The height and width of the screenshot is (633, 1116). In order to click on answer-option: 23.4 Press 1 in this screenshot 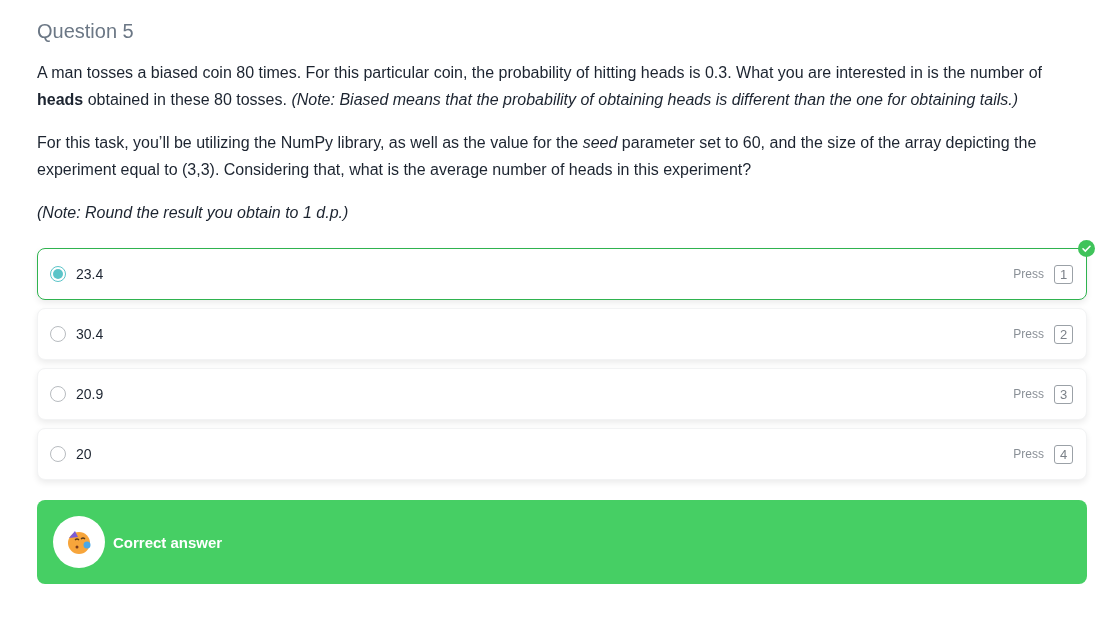, I will do `click(562, 274)`.